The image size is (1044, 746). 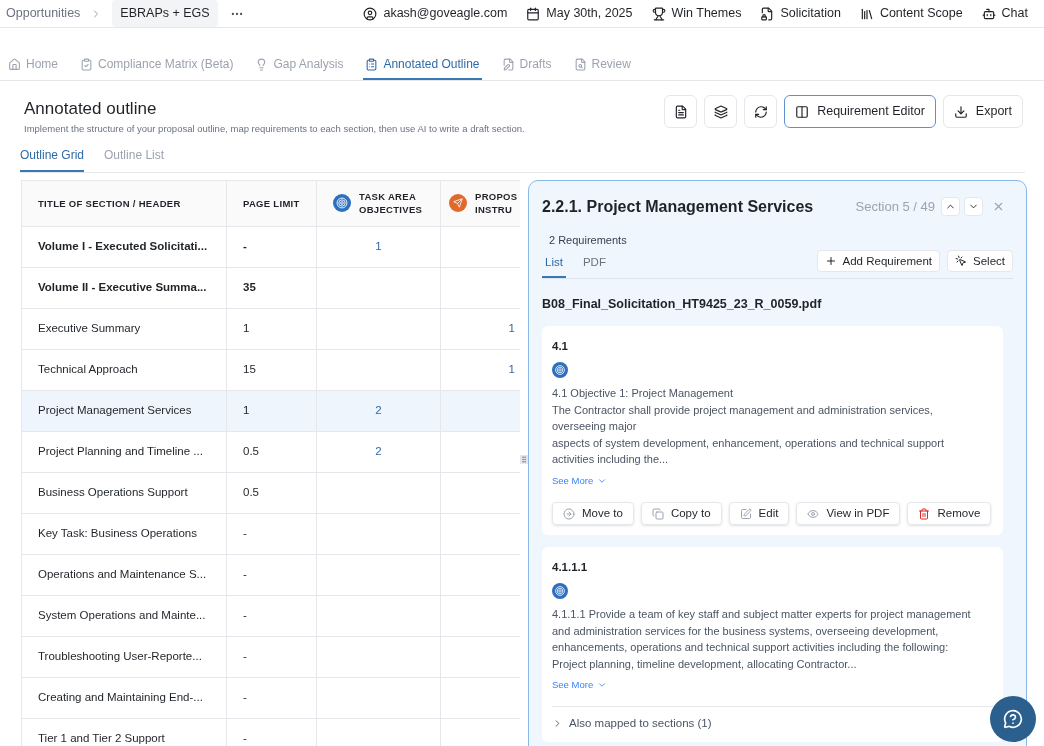 What do you see at coordinates (271, 452) in the screenshot?
I see `table-row: Project Planning and Timeline ... 0.5 2` at bounding box center [271, 452].